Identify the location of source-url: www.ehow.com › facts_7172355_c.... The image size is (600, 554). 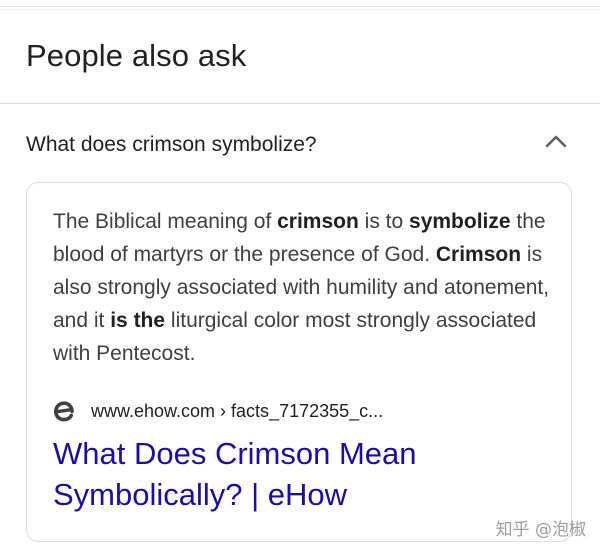
(237, 411).